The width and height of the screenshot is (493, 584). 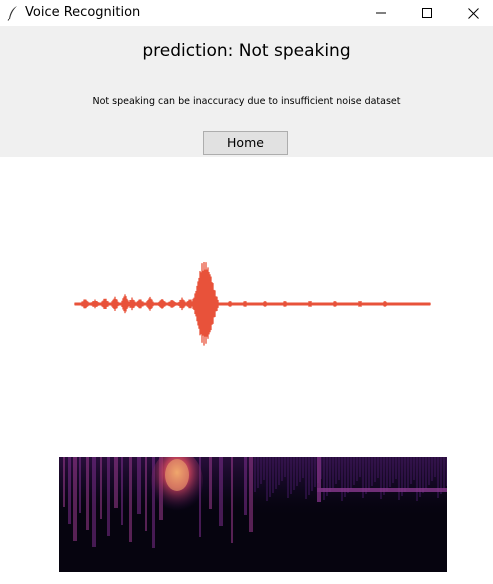 What do you see at coordinates (245, 143) in the screenshot?
I see `home-button: Home` at bounding box center [245, 143].